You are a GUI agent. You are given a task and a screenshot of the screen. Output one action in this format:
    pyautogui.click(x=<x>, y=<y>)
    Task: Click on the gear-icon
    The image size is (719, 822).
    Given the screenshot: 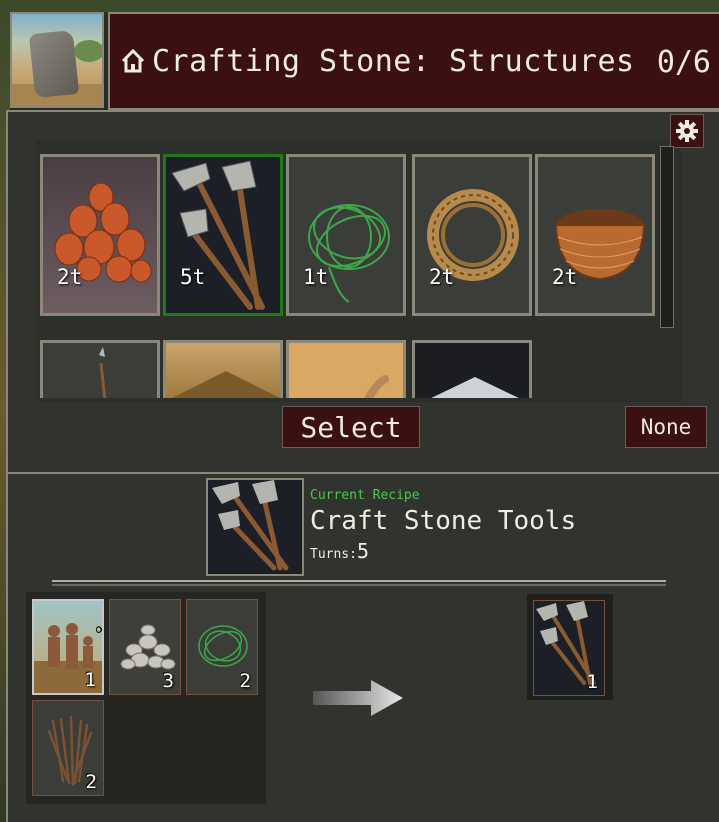 What is the action you would take?
    pyautogui.click(x=687, y=131)
    